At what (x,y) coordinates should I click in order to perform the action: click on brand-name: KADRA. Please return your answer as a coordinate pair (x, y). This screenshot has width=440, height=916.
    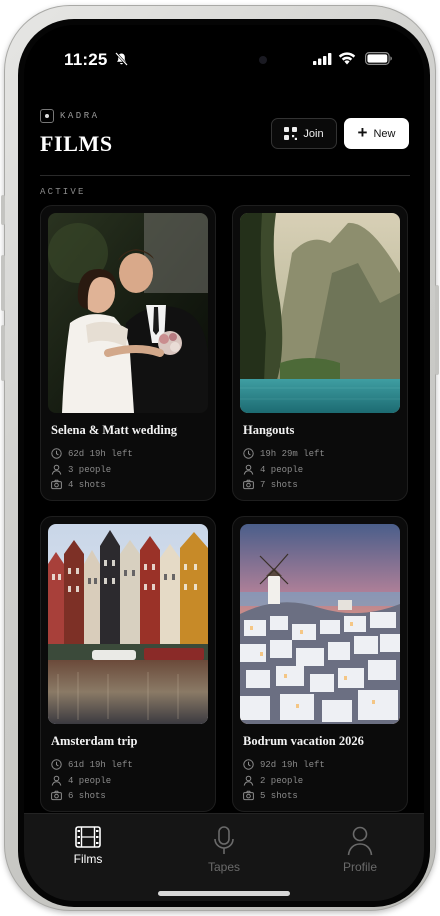
    Looking at the image, I should click on (80, 116).